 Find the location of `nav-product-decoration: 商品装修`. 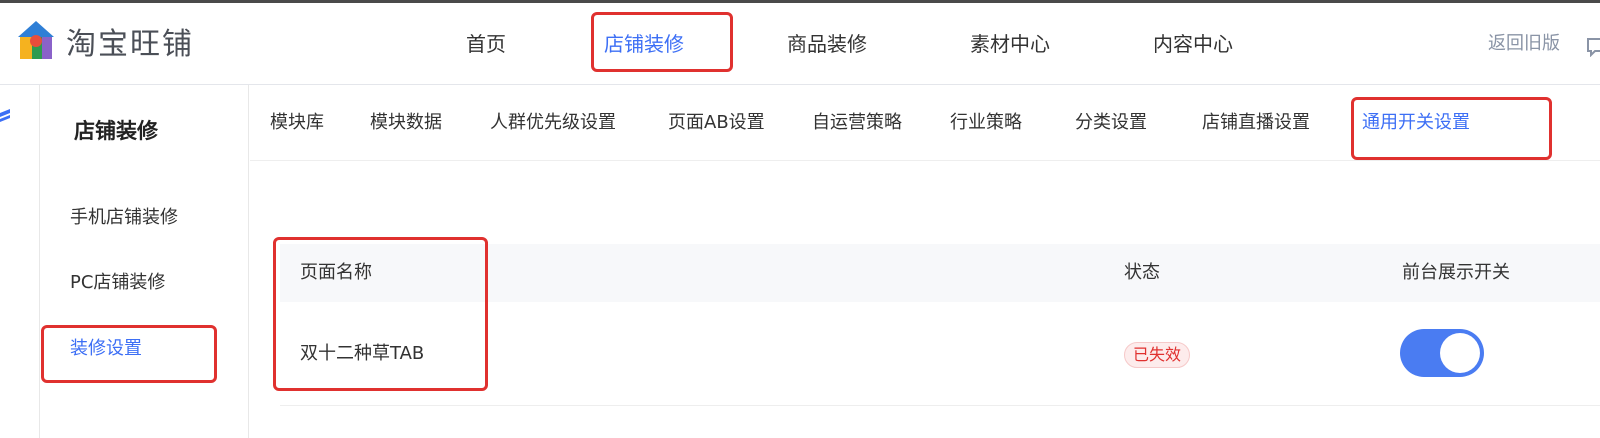

nav-product-decoration: 商品装修 is located at coordinates (827, 44).